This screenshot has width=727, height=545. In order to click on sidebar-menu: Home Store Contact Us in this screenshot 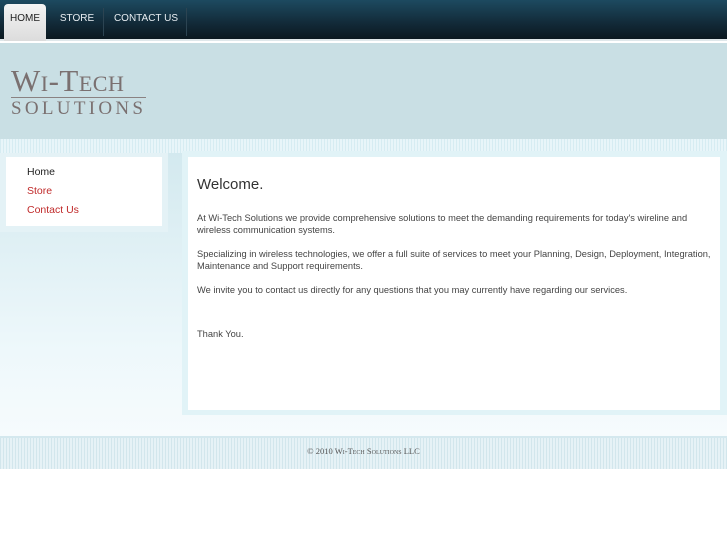, I will do `click(84, 191)`.